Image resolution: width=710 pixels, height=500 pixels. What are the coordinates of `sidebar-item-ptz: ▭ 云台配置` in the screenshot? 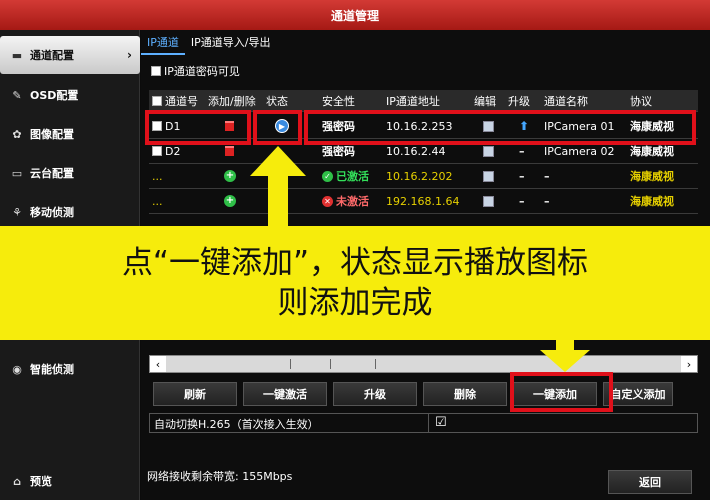 It's located at (70, 173).